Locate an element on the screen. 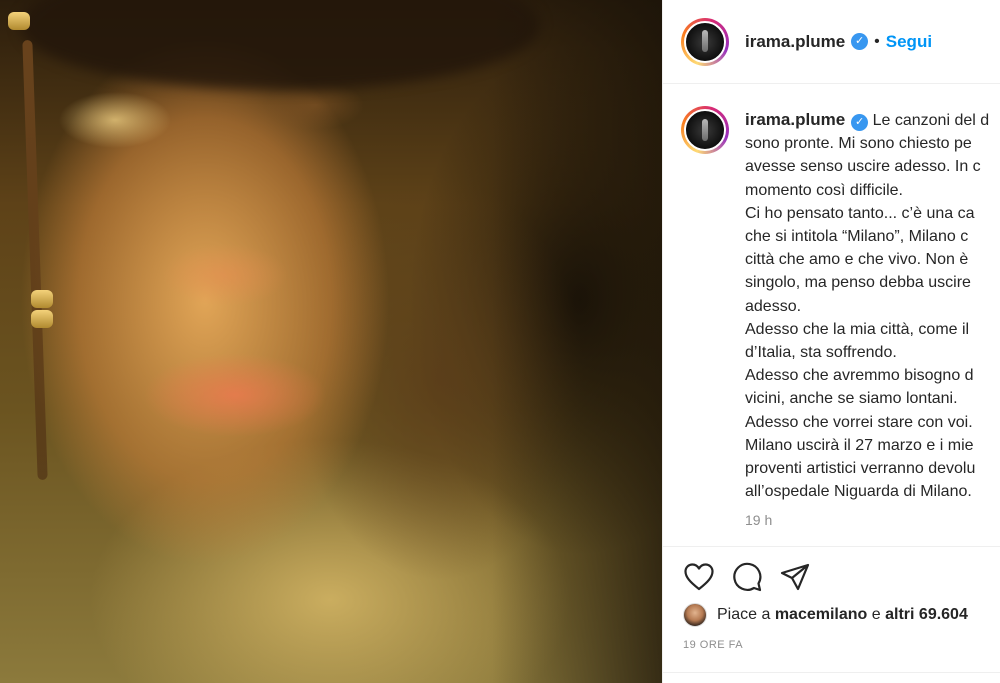  caption-line: Ci ho pensato tanto... c’è una ca is located at coordinates (860, 213).